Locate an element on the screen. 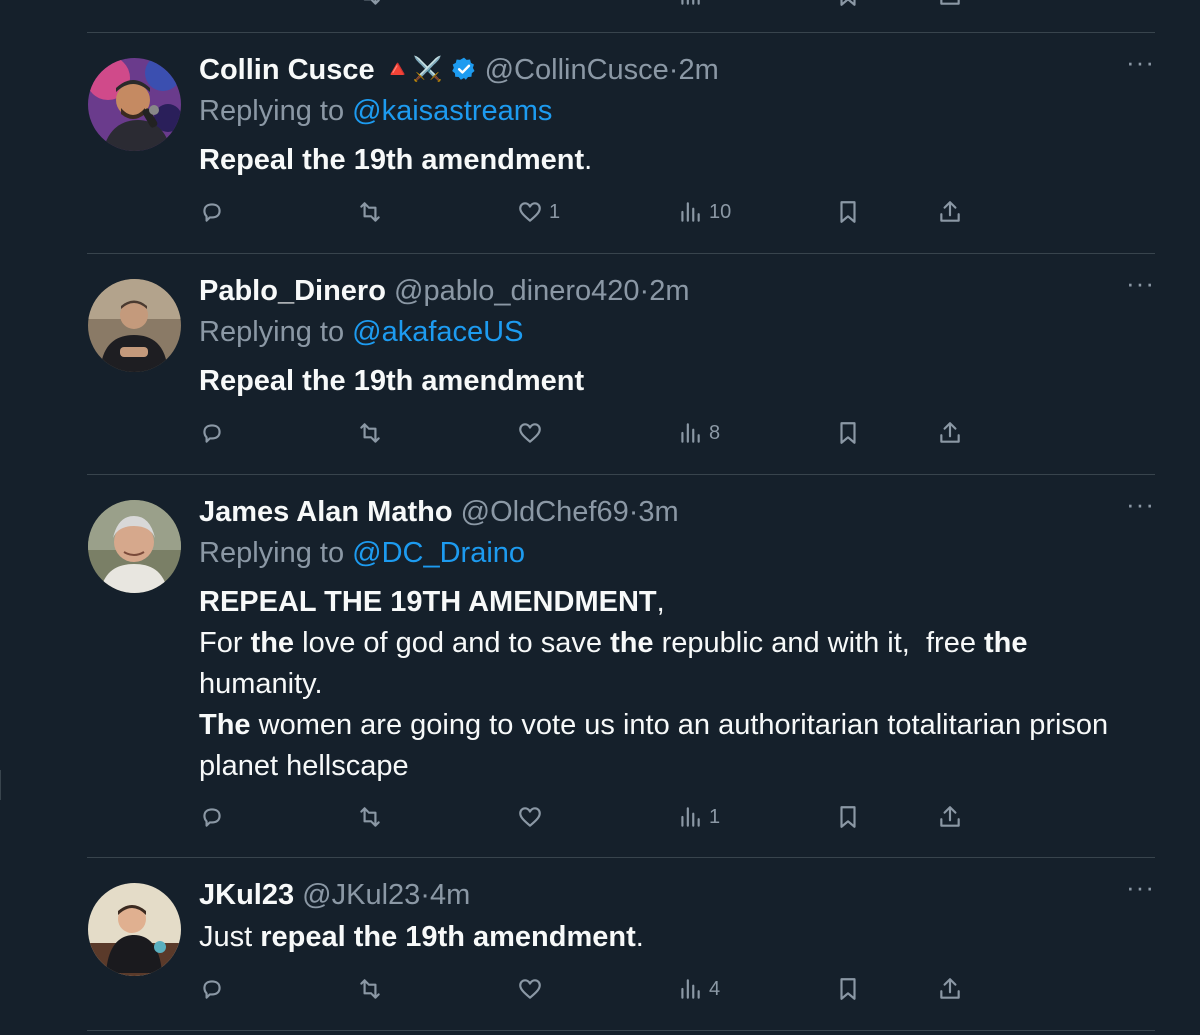 The height and width of the screenshot is (1035, 1200). tweet-text: Repeal the 19th amendment is located at coordinates (674, 381).